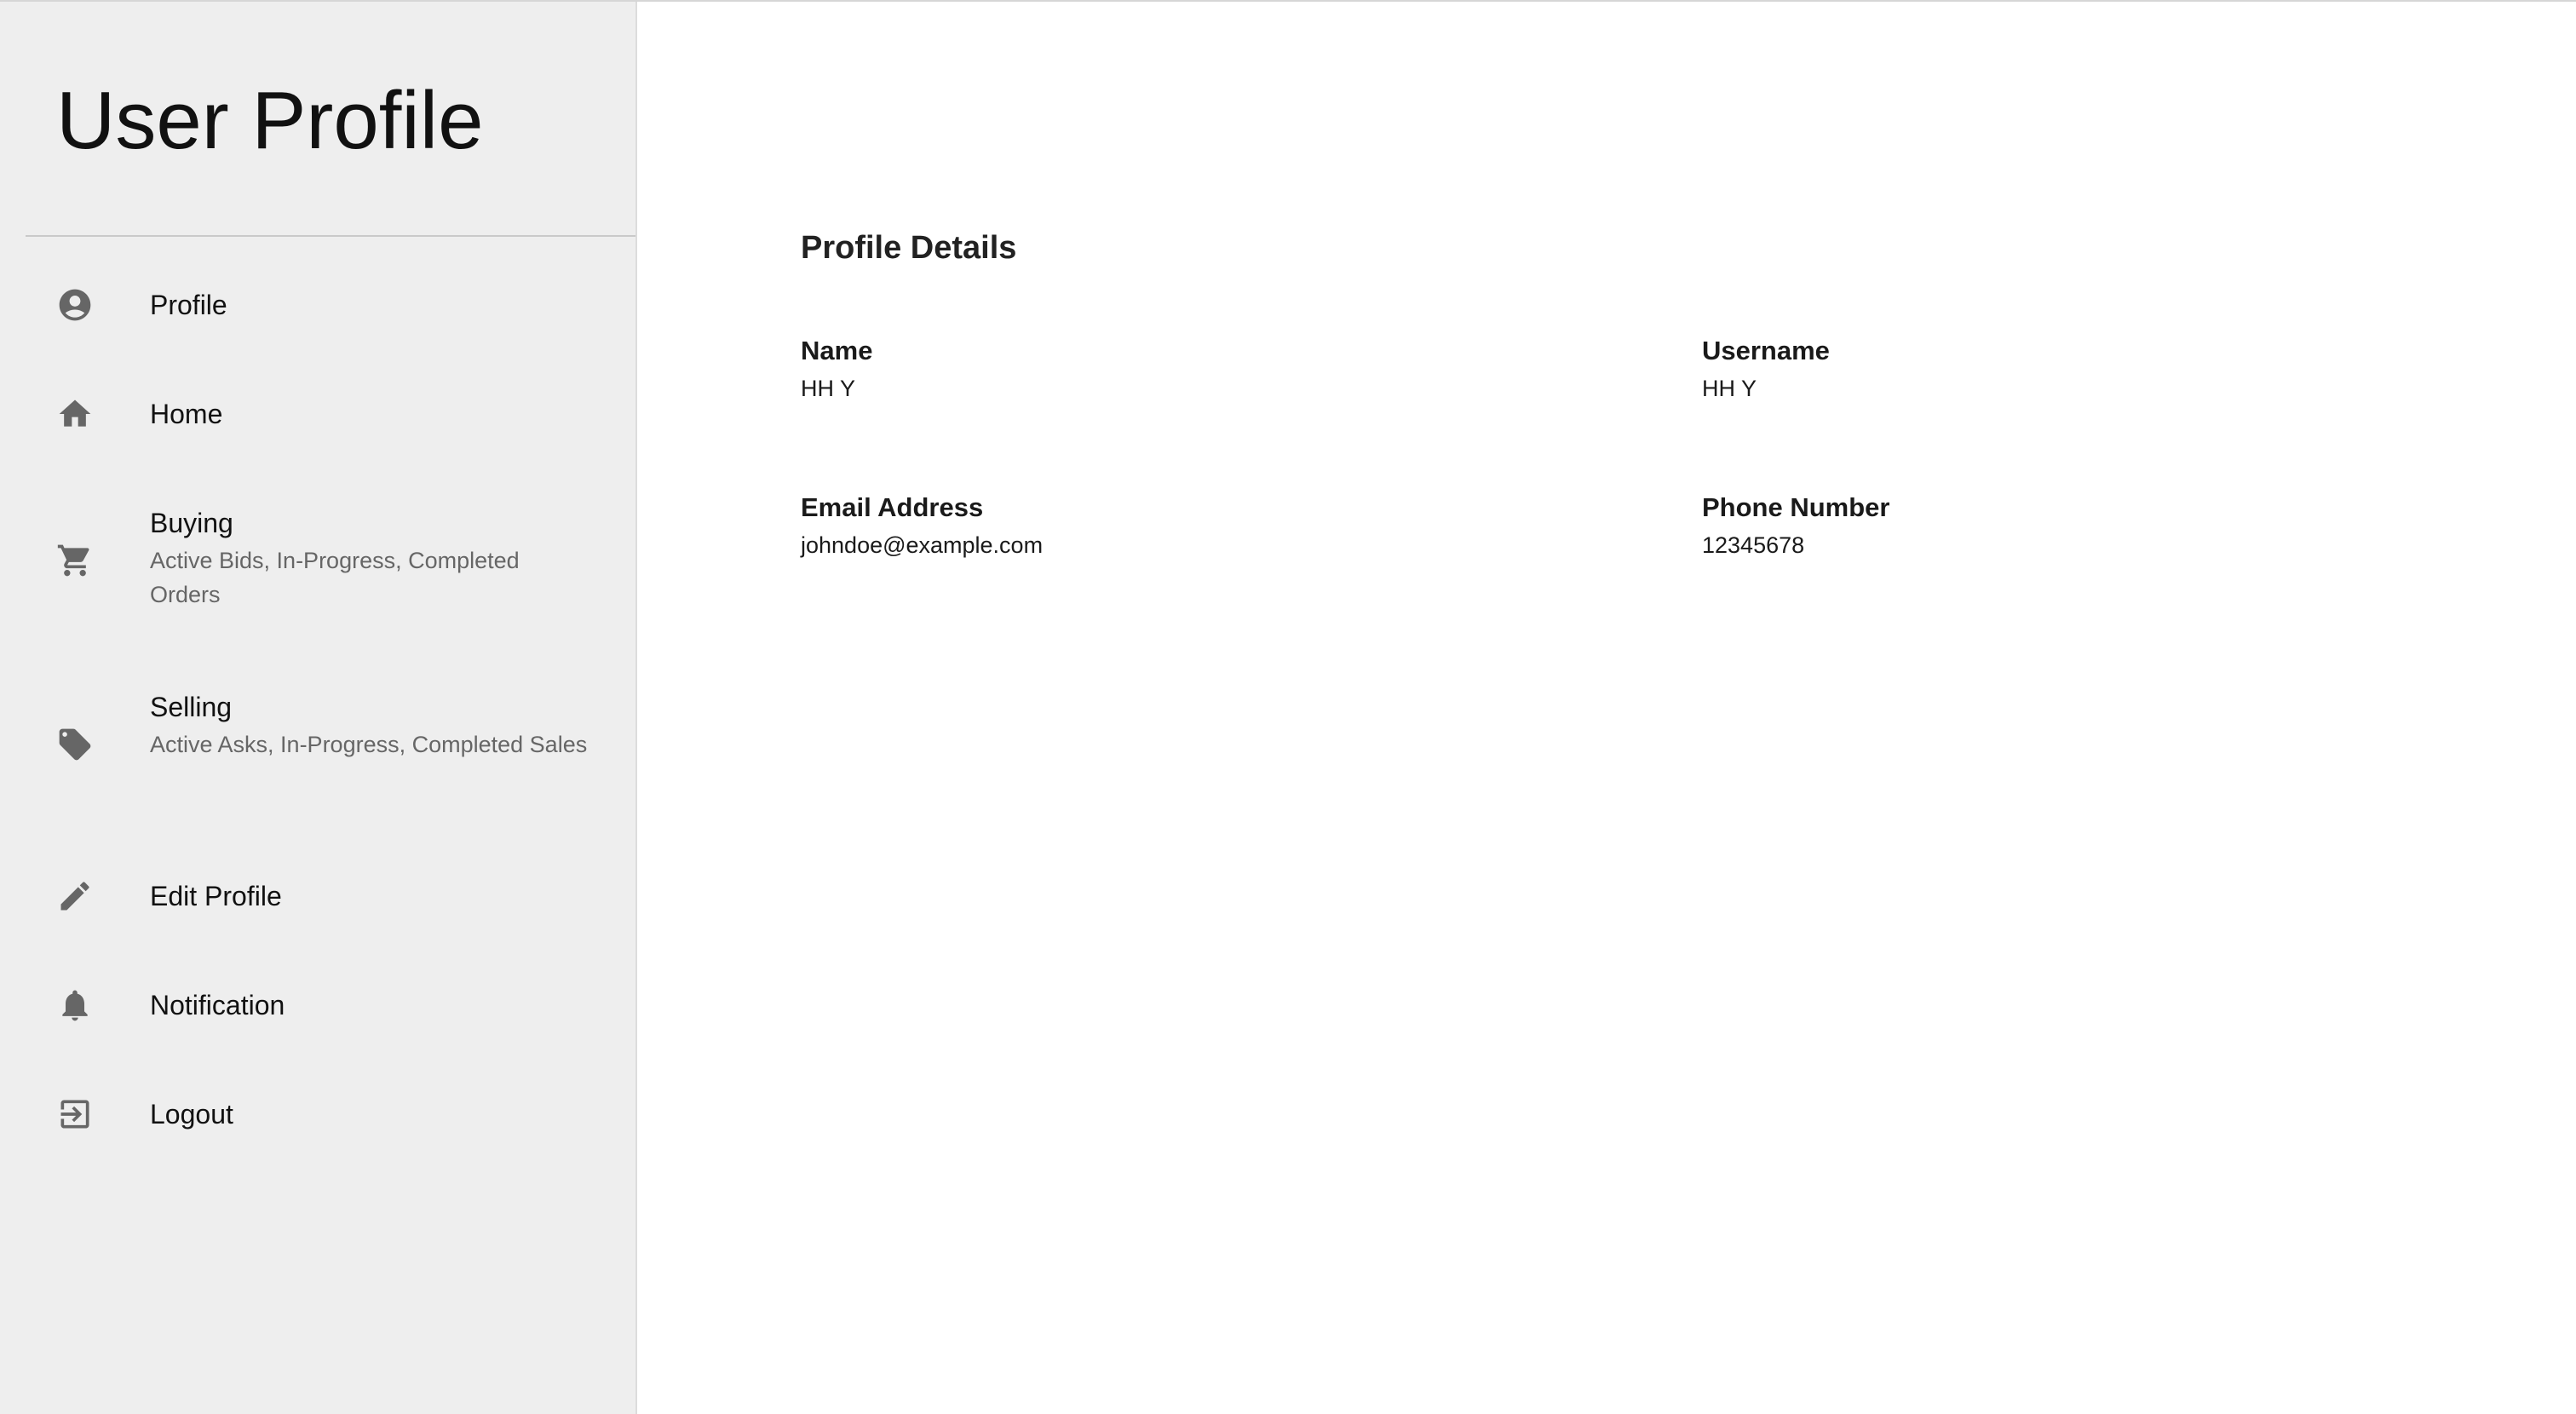 This screenshot has height=1414, width=2576. What do you see at coordinates (909, 248) in the screenshot?
I see `page-title: Profile Details` at bounding box center [909, 248].